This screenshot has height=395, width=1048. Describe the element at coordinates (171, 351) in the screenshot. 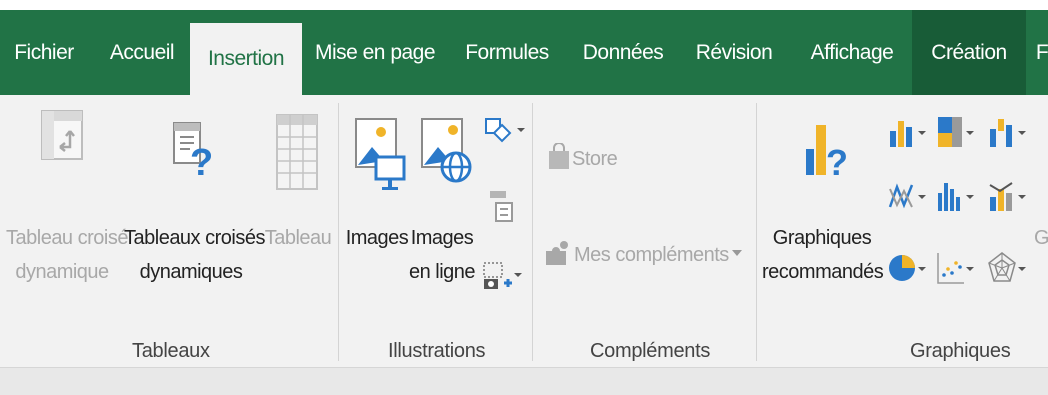

I see `group-label-tableaux: Tableaux` at that location.